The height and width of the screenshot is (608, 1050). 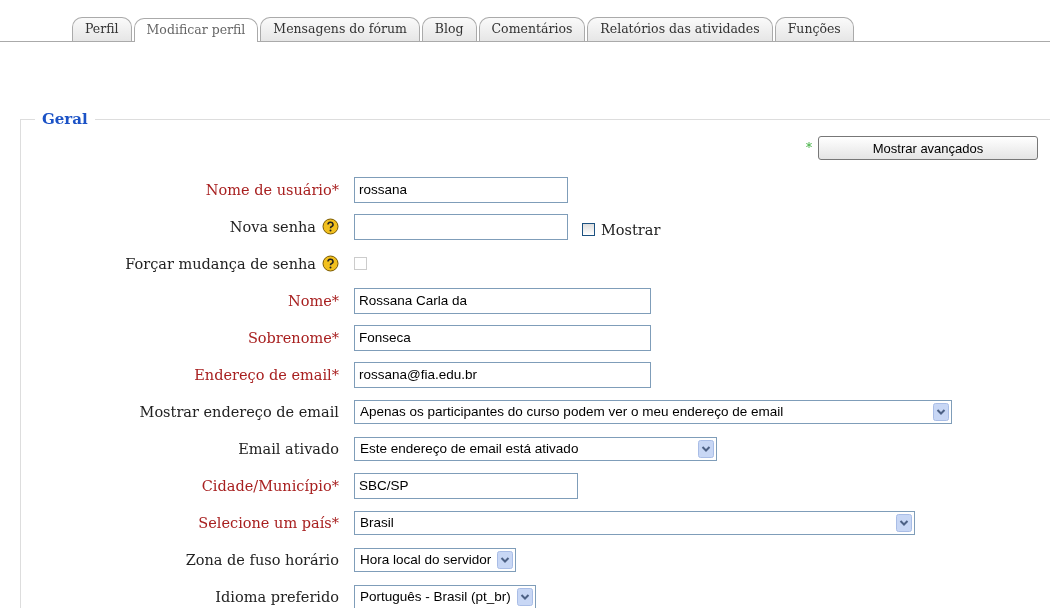 I want to click on field-label: Idioma preferido, so click(x=277, y=596).